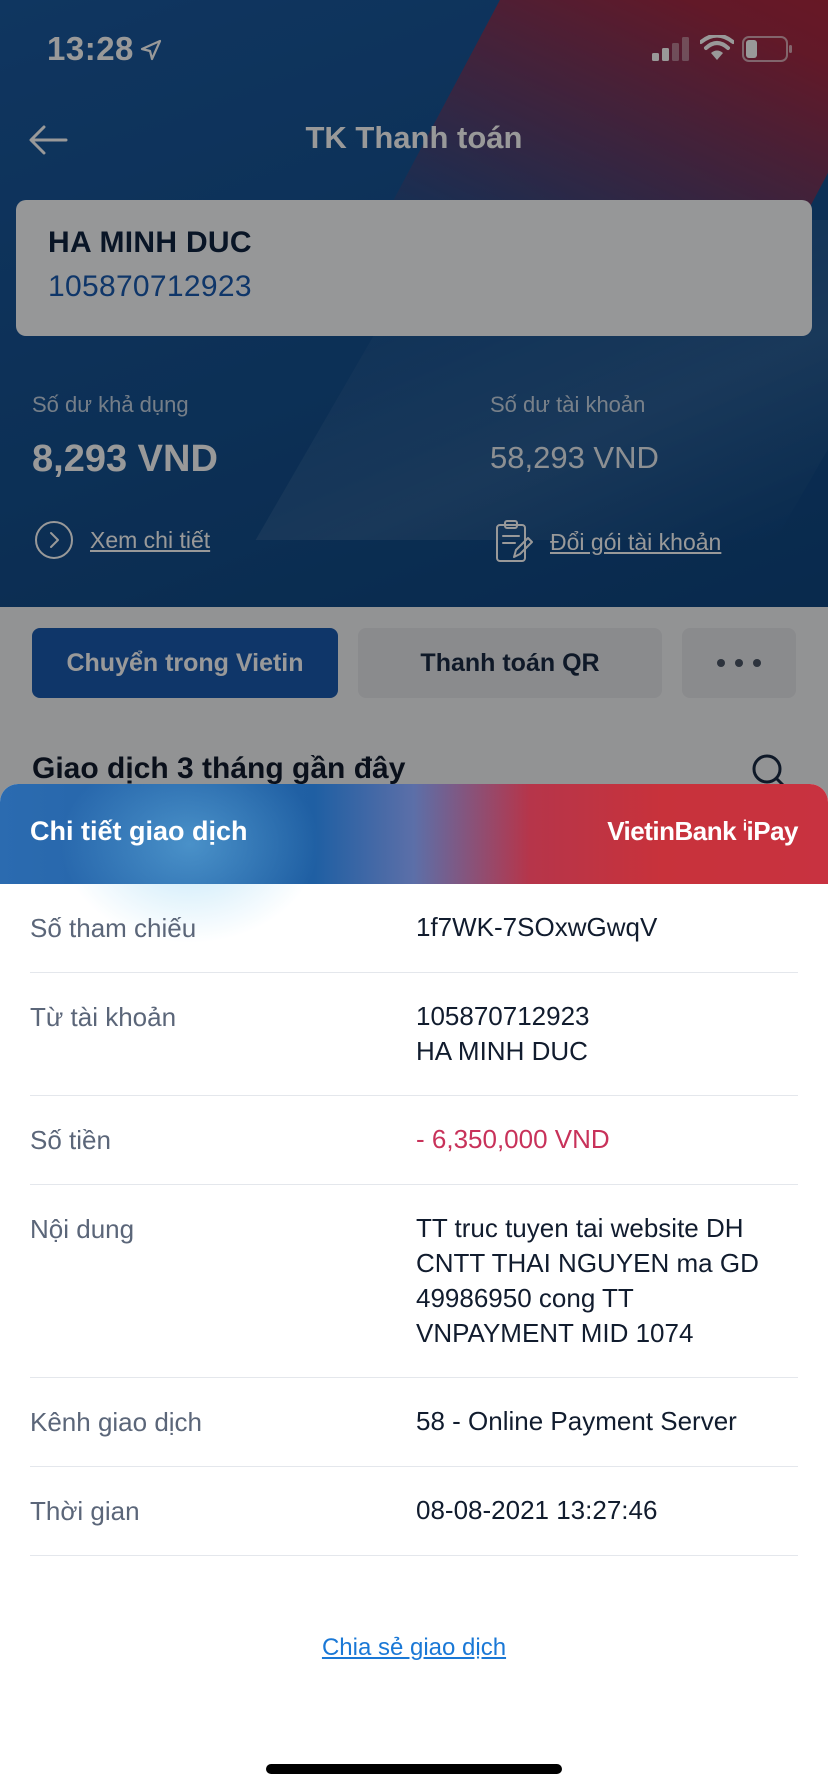 This screenshot has height=1792, width=828. Describe the element at coordinates (513, 1139) in the screenshot. I see `transaction-amount: - 6,350,000 VND` at that location.